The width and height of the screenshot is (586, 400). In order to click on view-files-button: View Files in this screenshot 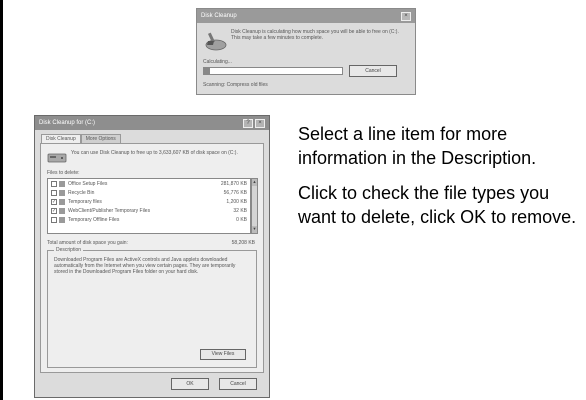, I will do `click(223, 354)`.